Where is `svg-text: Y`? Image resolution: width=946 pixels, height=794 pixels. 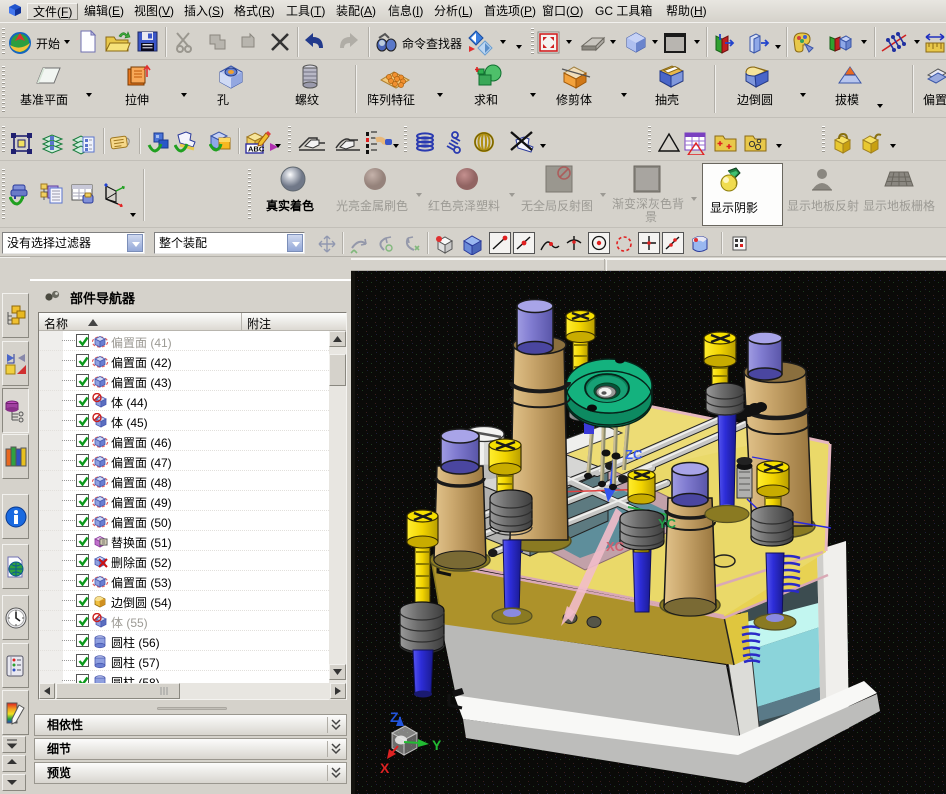
svg-text: Y is located at coordinates (437, 745).